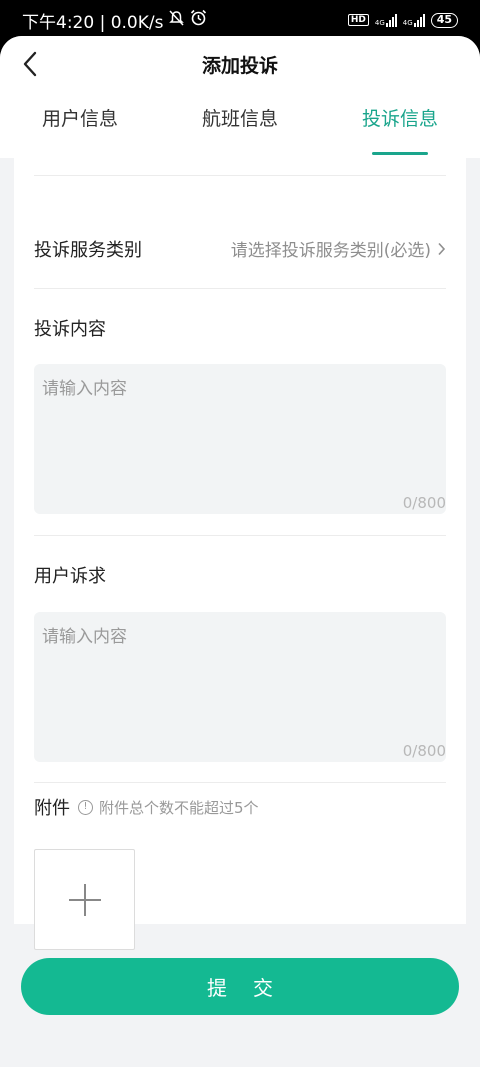 The image size is (480, 1067). Describe the element at coordinates (84, 637) in the screenshot. I see `demand-placeholder: 请输入内容` at that location.